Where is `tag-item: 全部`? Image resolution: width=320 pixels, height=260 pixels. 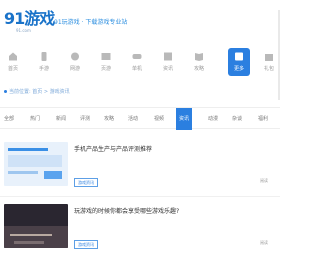 tag-item: 全部 is located at coordinates (9, 118).